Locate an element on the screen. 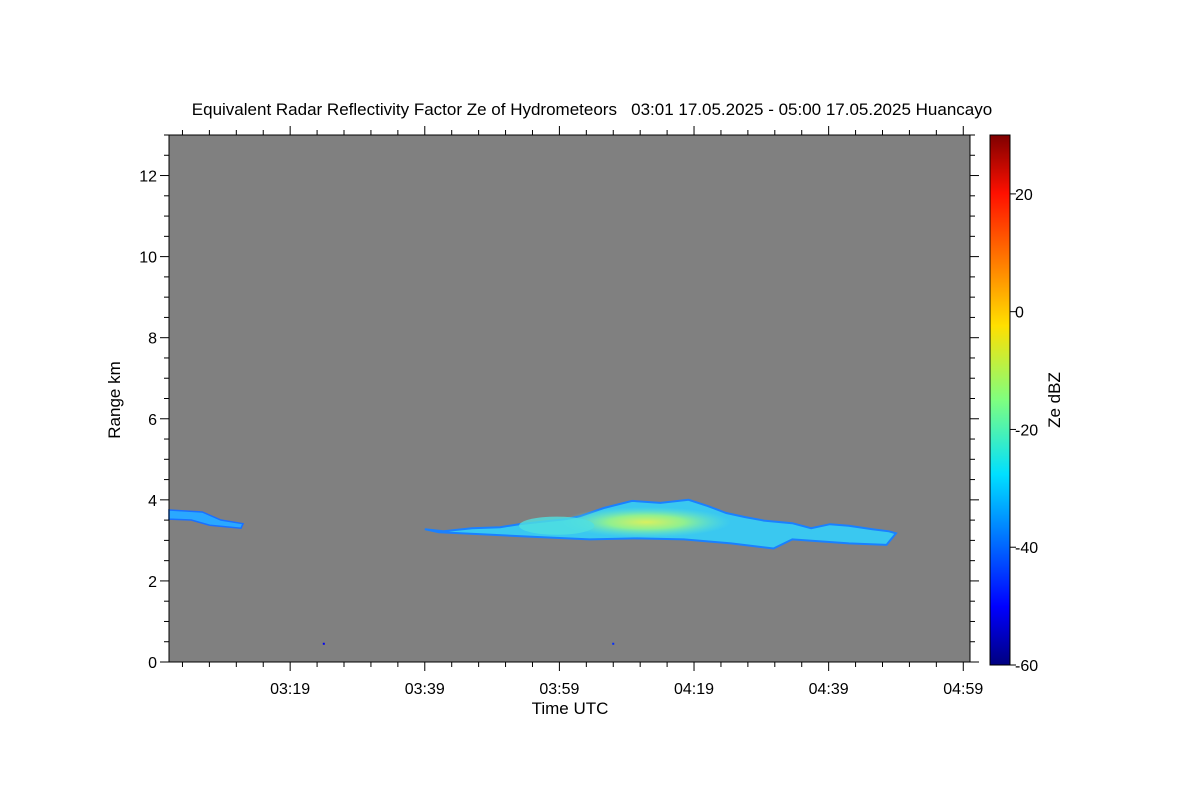  colorbar-tick-label: -60 is located at coordinates (1026, 666).